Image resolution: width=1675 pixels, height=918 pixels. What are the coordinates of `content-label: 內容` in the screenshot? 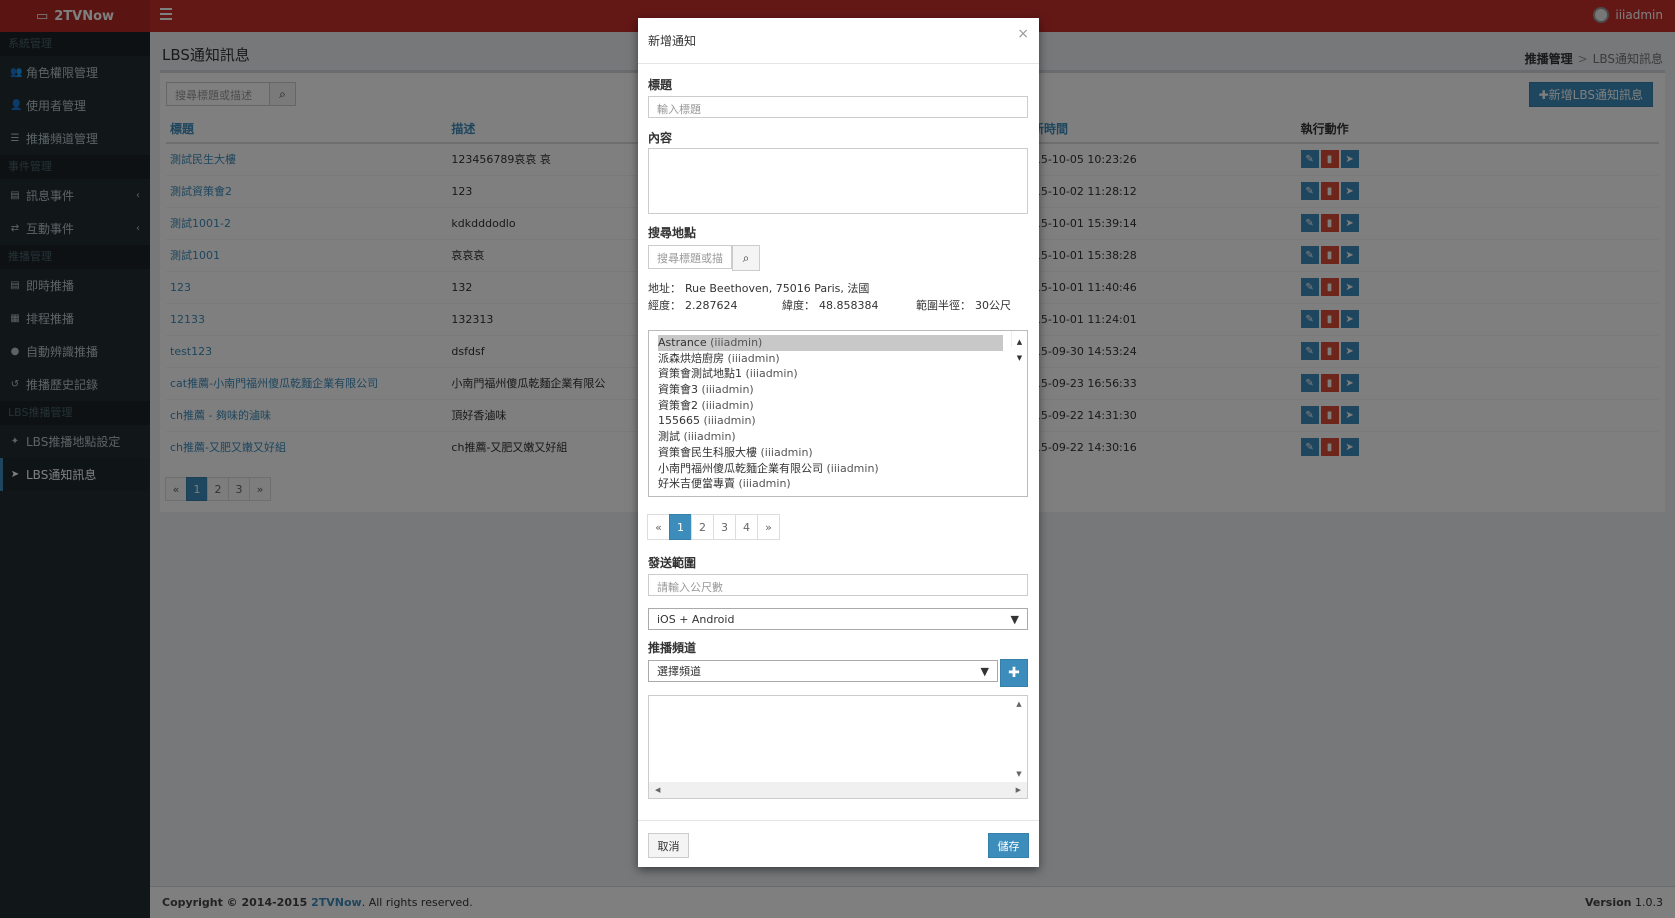 It's located at (660, 138).